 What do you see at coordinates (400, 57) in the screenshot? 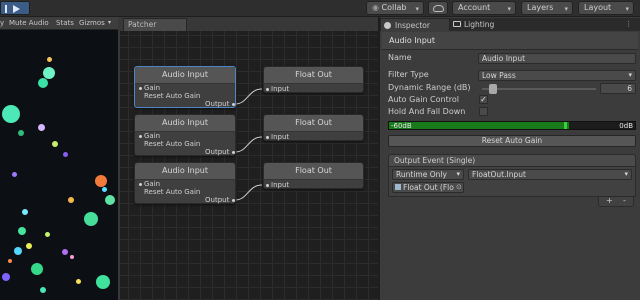
I see `name-label: Name` at bounding box center [400, 57].